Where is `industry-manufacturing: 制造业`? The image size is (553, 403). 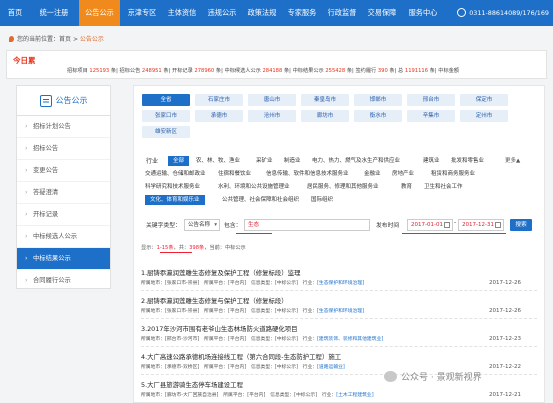 industry-manufacturing: 制造业 is located at coordinates (292, 161).